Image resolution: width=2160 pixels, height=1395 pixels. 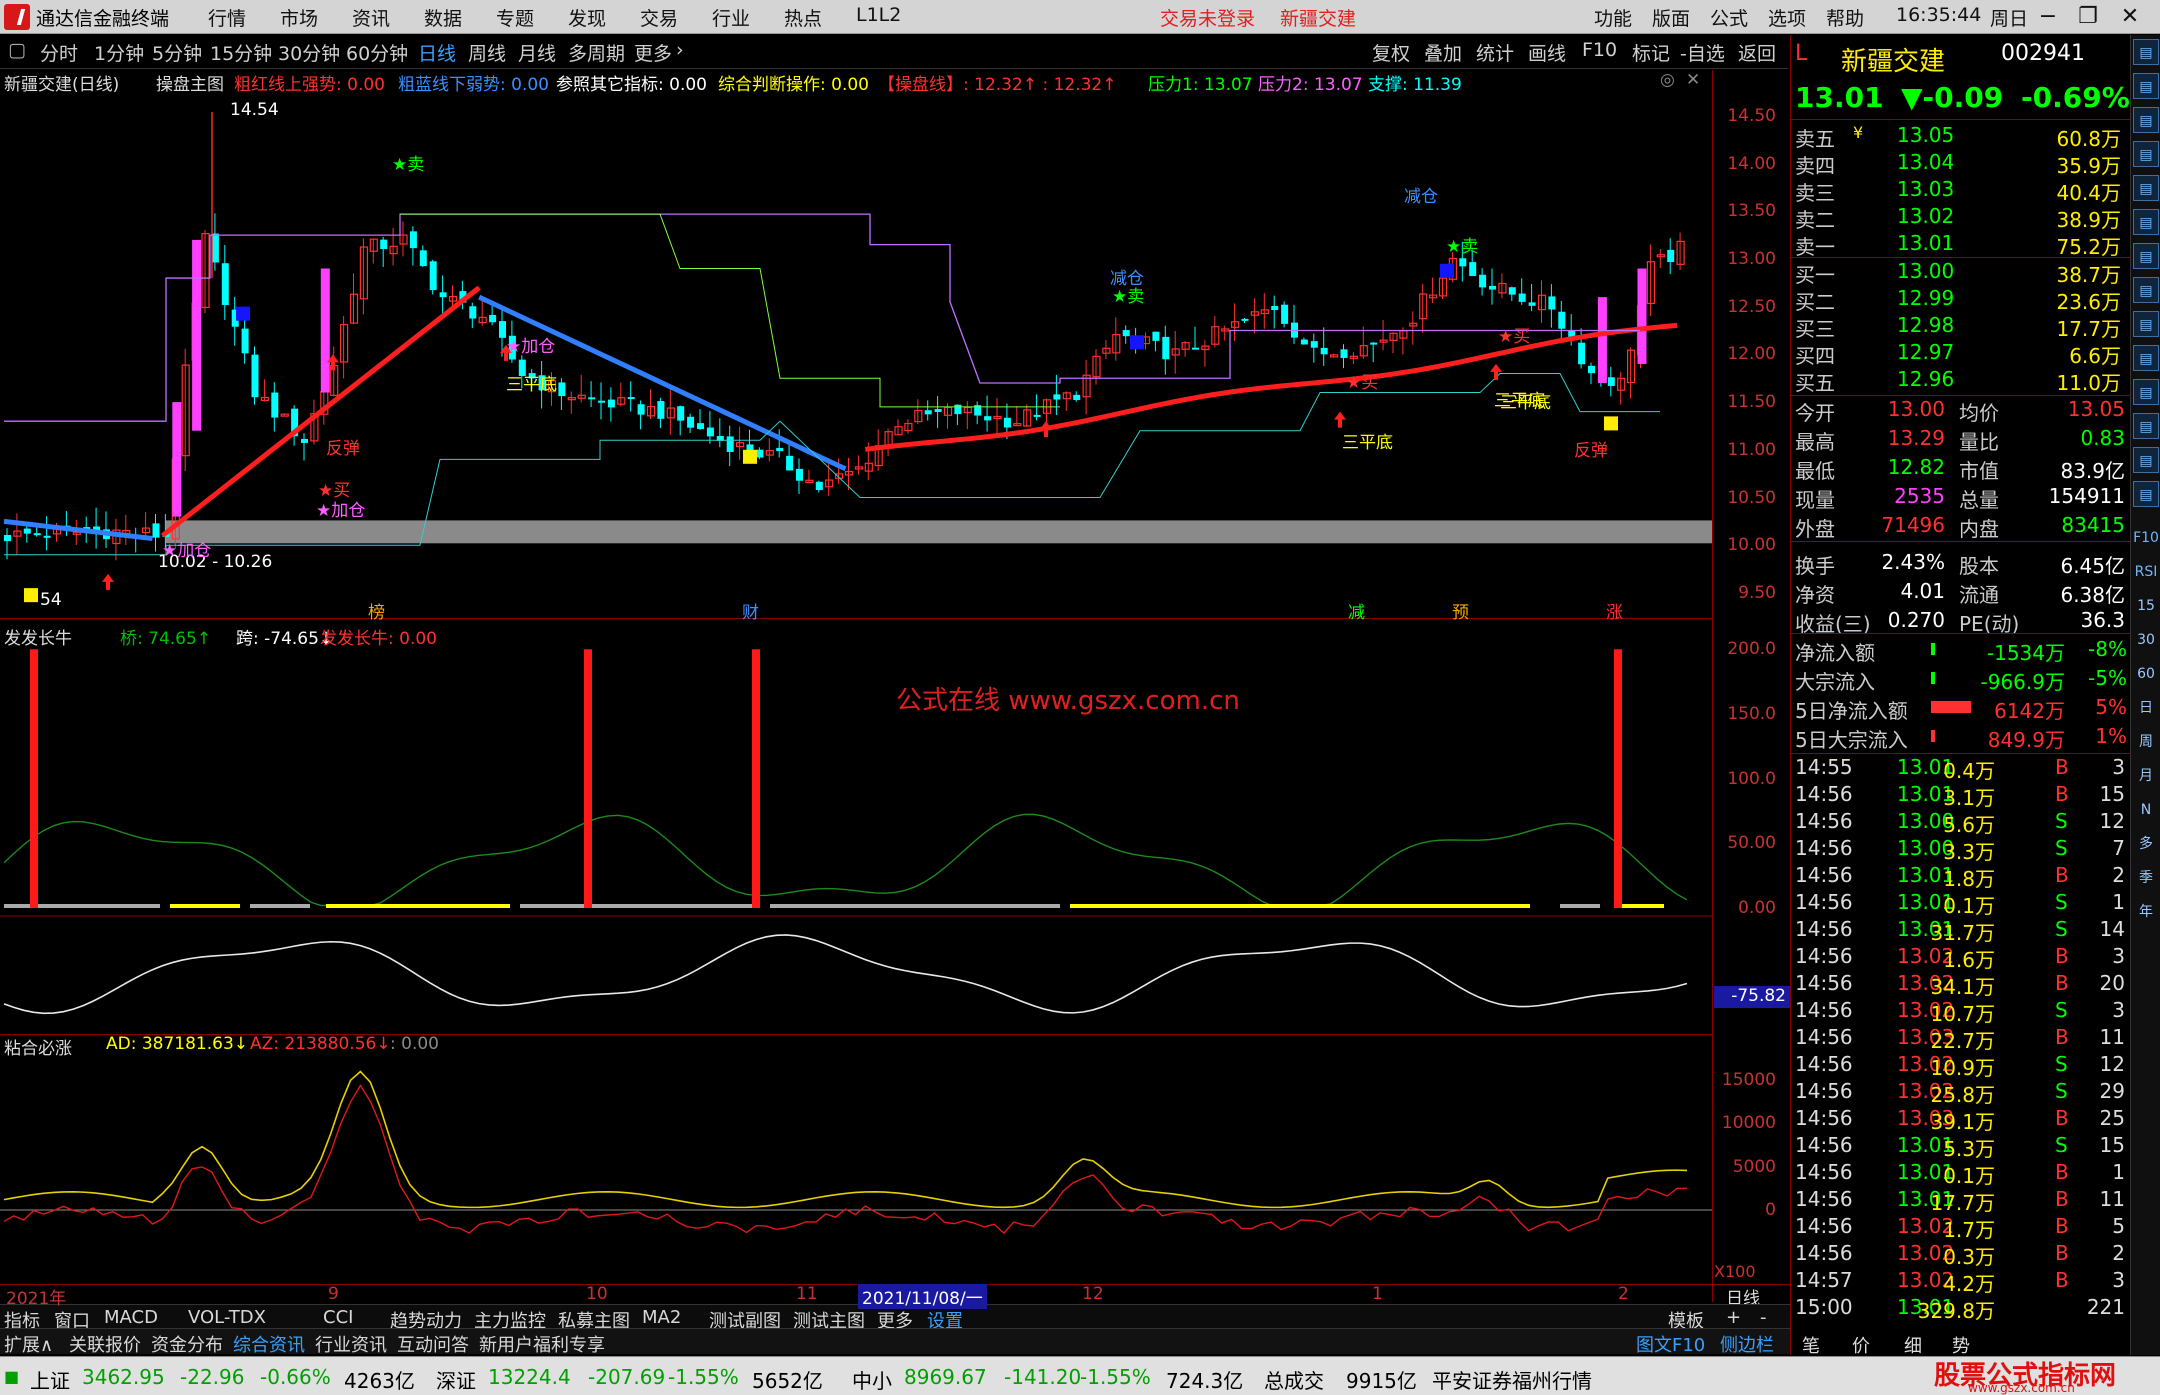 What do you see at coordinates (2146, 878) in the screenshot?
I see `period-shortcut: 季` at bounding box center [2146, 878].